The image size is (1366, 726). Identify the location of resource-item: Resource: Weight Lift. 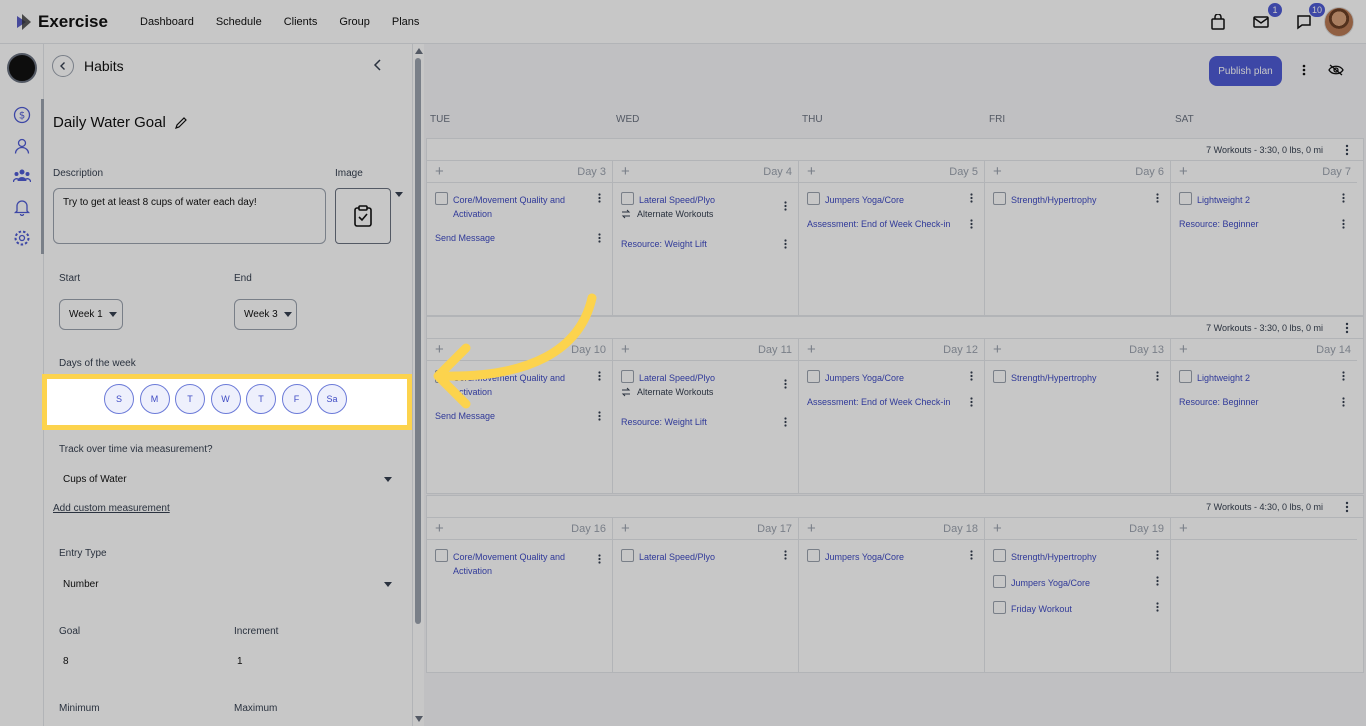
(709, 422).